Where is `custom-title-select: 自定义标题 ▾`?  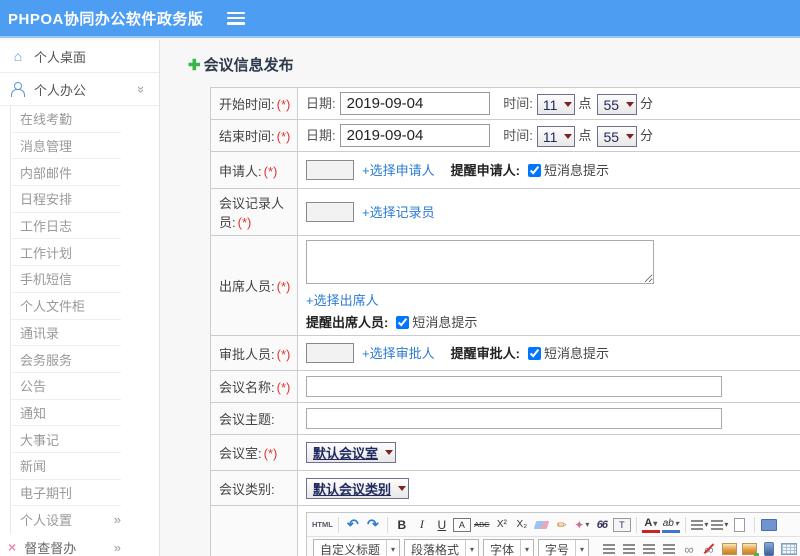
custom-title-select: 自定义标题 ▾ is located at coordinates (357, 547).